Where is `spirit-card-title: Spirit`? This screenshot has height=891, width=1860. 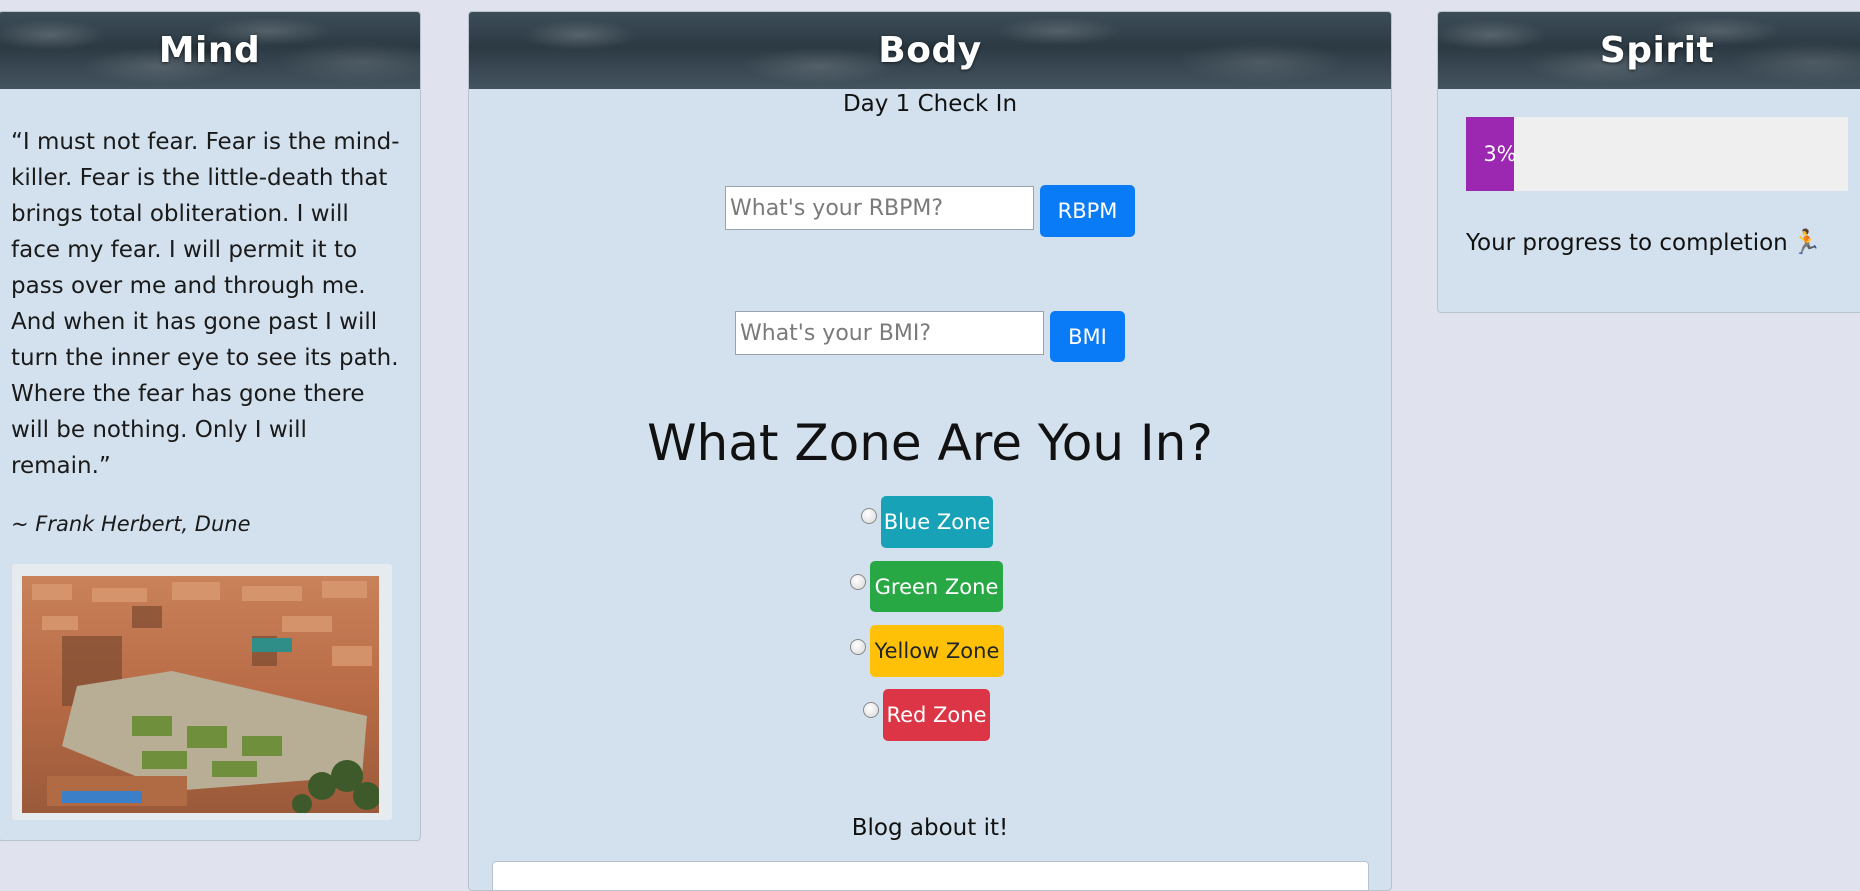
spirit-card-title: Spirit is located at coordinates (1657, 50).